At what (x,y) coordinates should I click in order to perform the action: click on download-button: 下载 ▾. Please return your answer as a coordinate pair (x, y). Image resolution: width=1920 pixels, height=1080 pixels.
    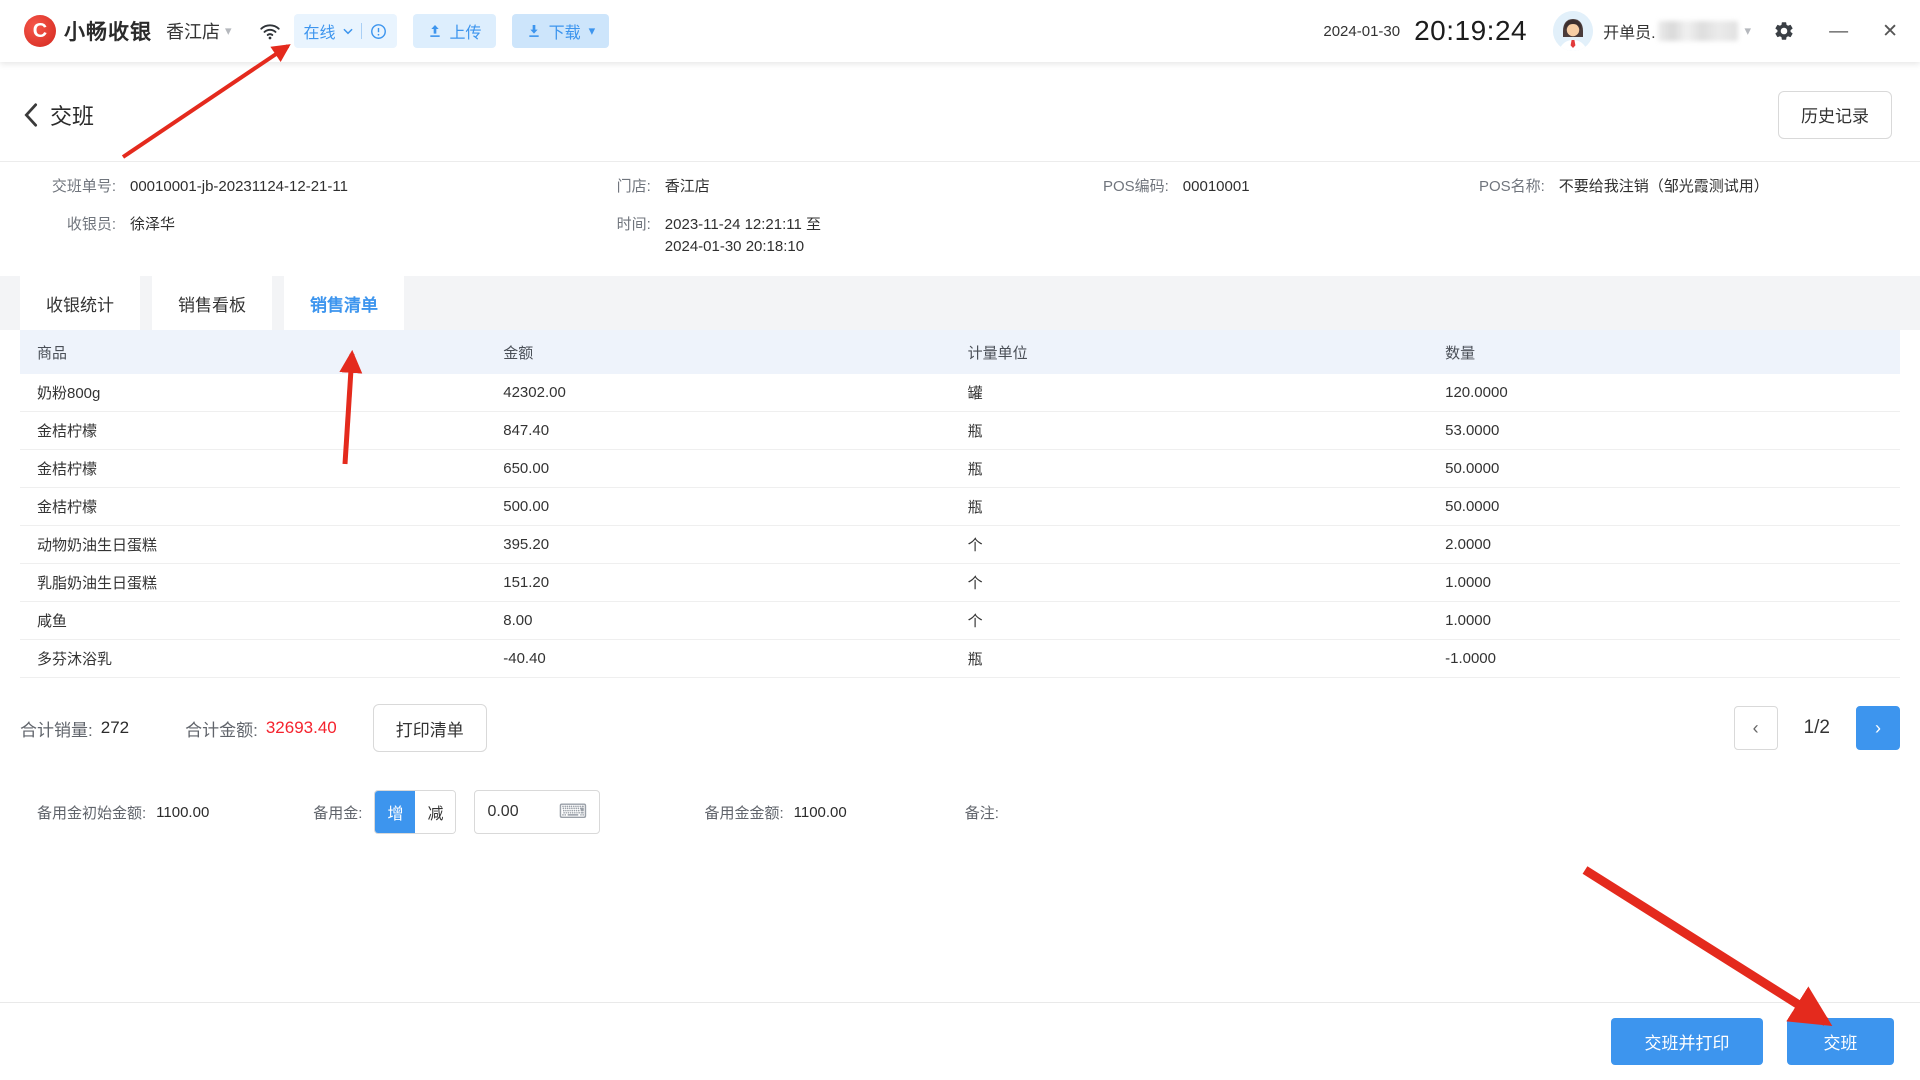
    Looking at the image, I should click on (560, 31).